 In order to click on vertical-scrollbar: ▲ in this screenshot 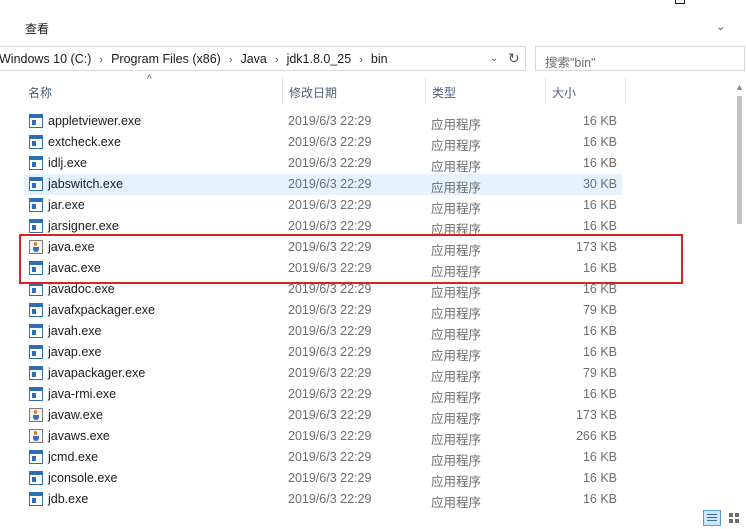, I will do `click(739, 293)`.